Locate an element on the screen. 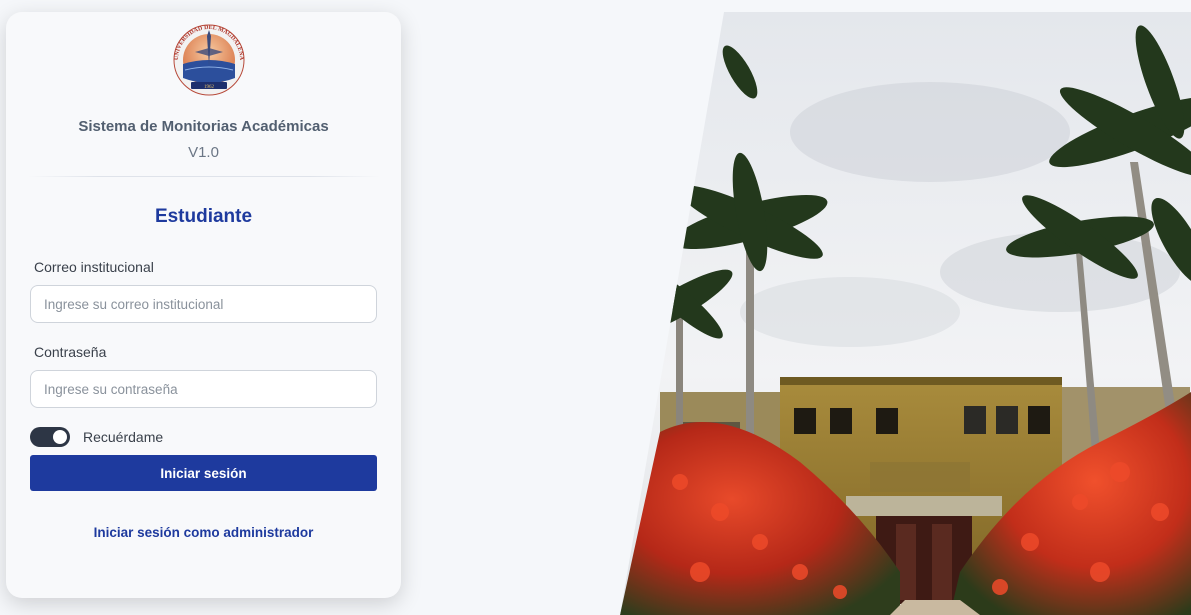 This screenshot has width=1191, height=615. toggle-knob is located at coordinates (60, 437).